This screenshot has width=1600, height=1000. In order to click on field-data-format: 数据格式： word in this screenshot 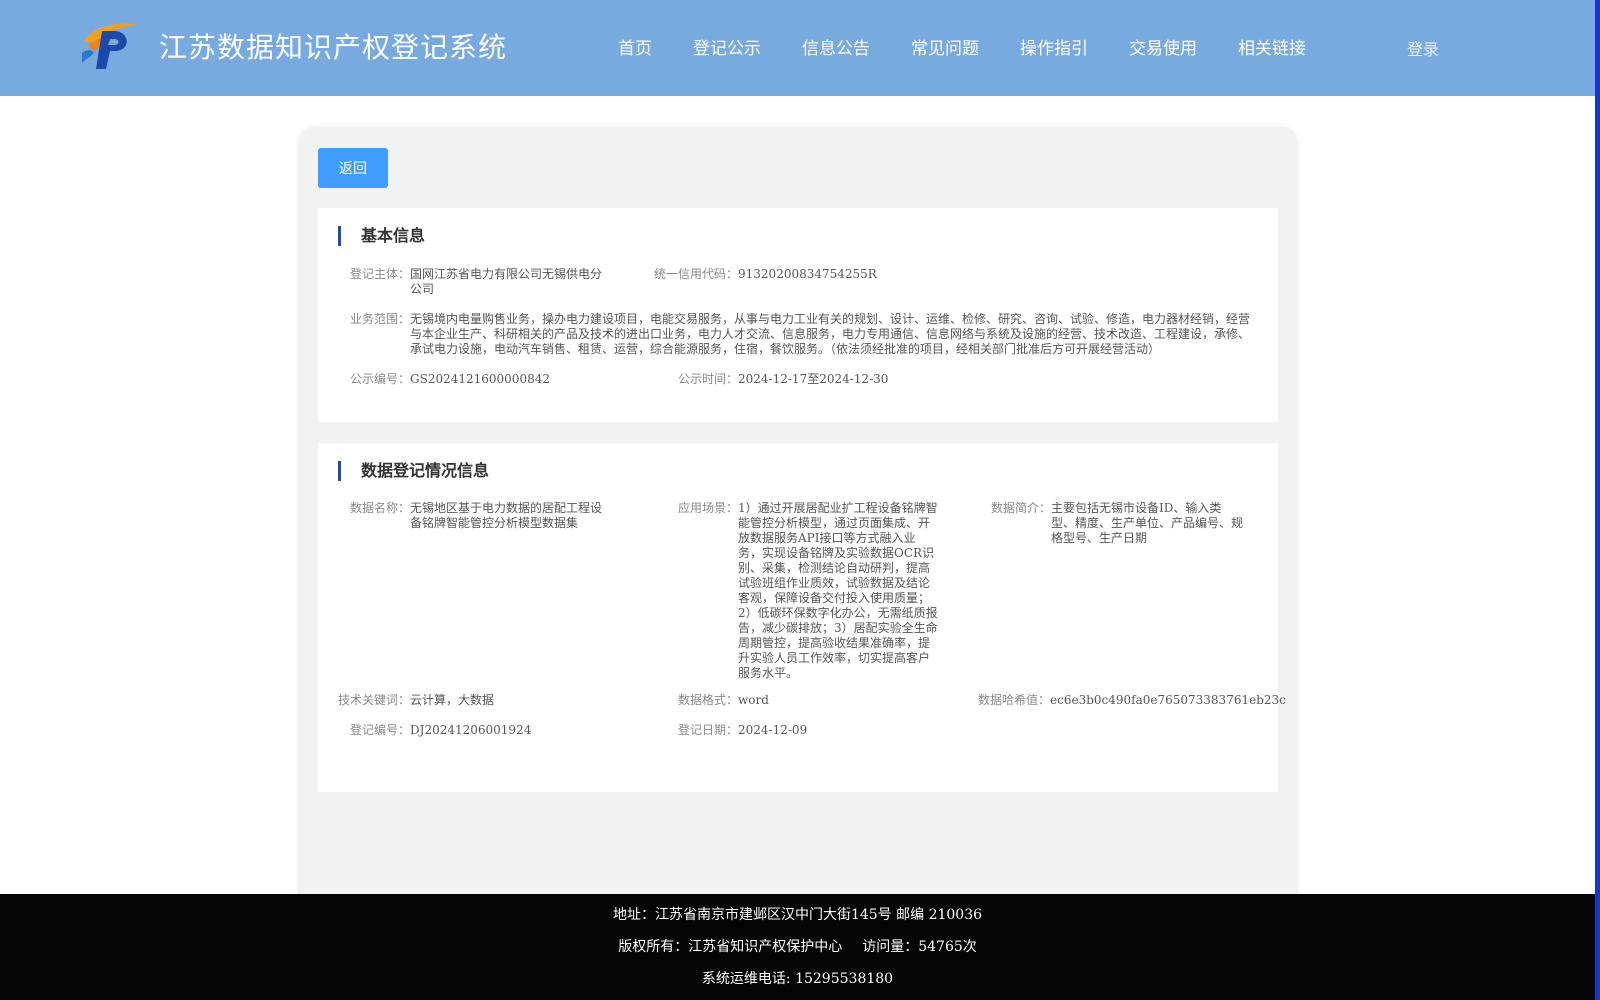, I will do `click(723, 700)`.